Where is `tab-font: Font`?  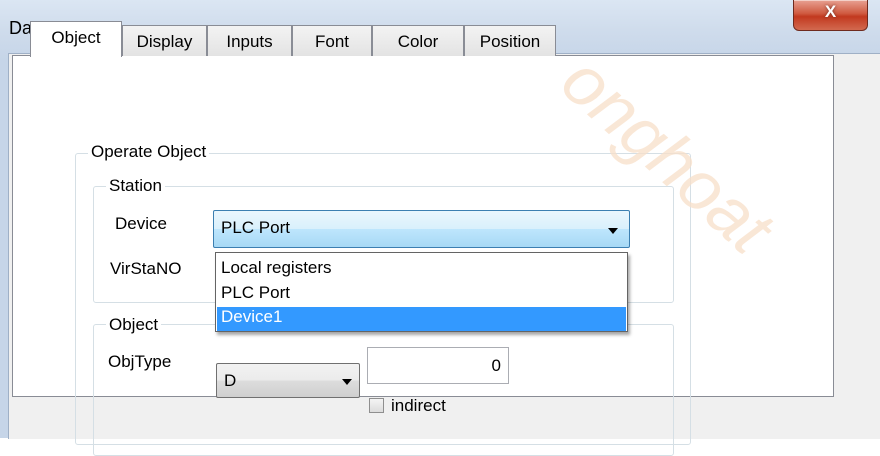
tab-font: Font is located at coordinates (332, 40).